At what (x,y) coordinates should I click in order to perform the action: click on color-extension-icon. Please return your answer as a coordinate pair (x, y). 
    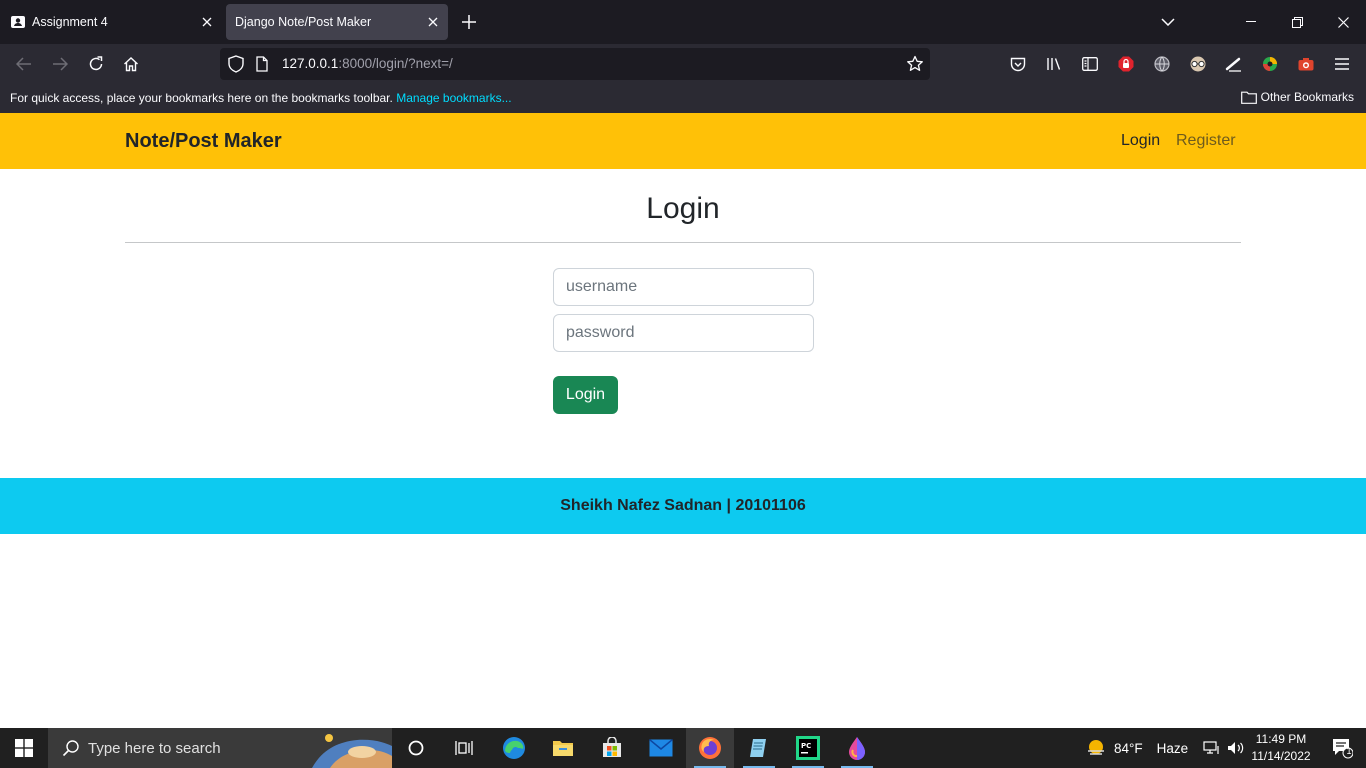
    Looking at the image, I should click on (1270, 64).